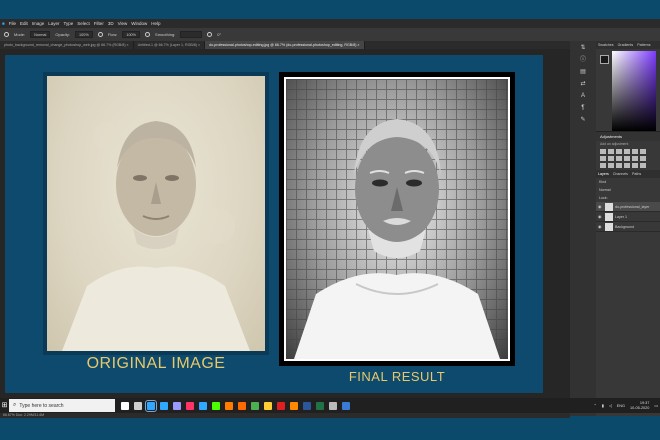 The height and width of the screenshot is (440, 660). Describe the element at coordinates (595, 405) in the screenshot. I see `chevron-up-icon: ⌃` at that location.